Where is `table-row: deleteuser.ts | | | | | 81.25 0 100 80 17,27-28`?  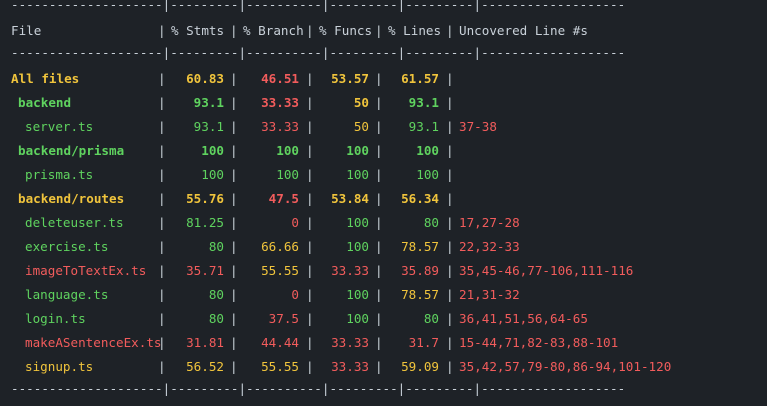
table-row: deleteuser.ts | | | | | 81.25 0 100 80 17,27-28 is located at coordinates (383, 223).